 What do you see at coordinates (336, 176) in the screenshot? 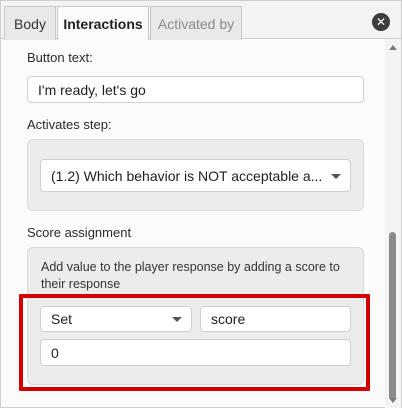
I see `chevron-down-icon` at bounding box center [336, 176].